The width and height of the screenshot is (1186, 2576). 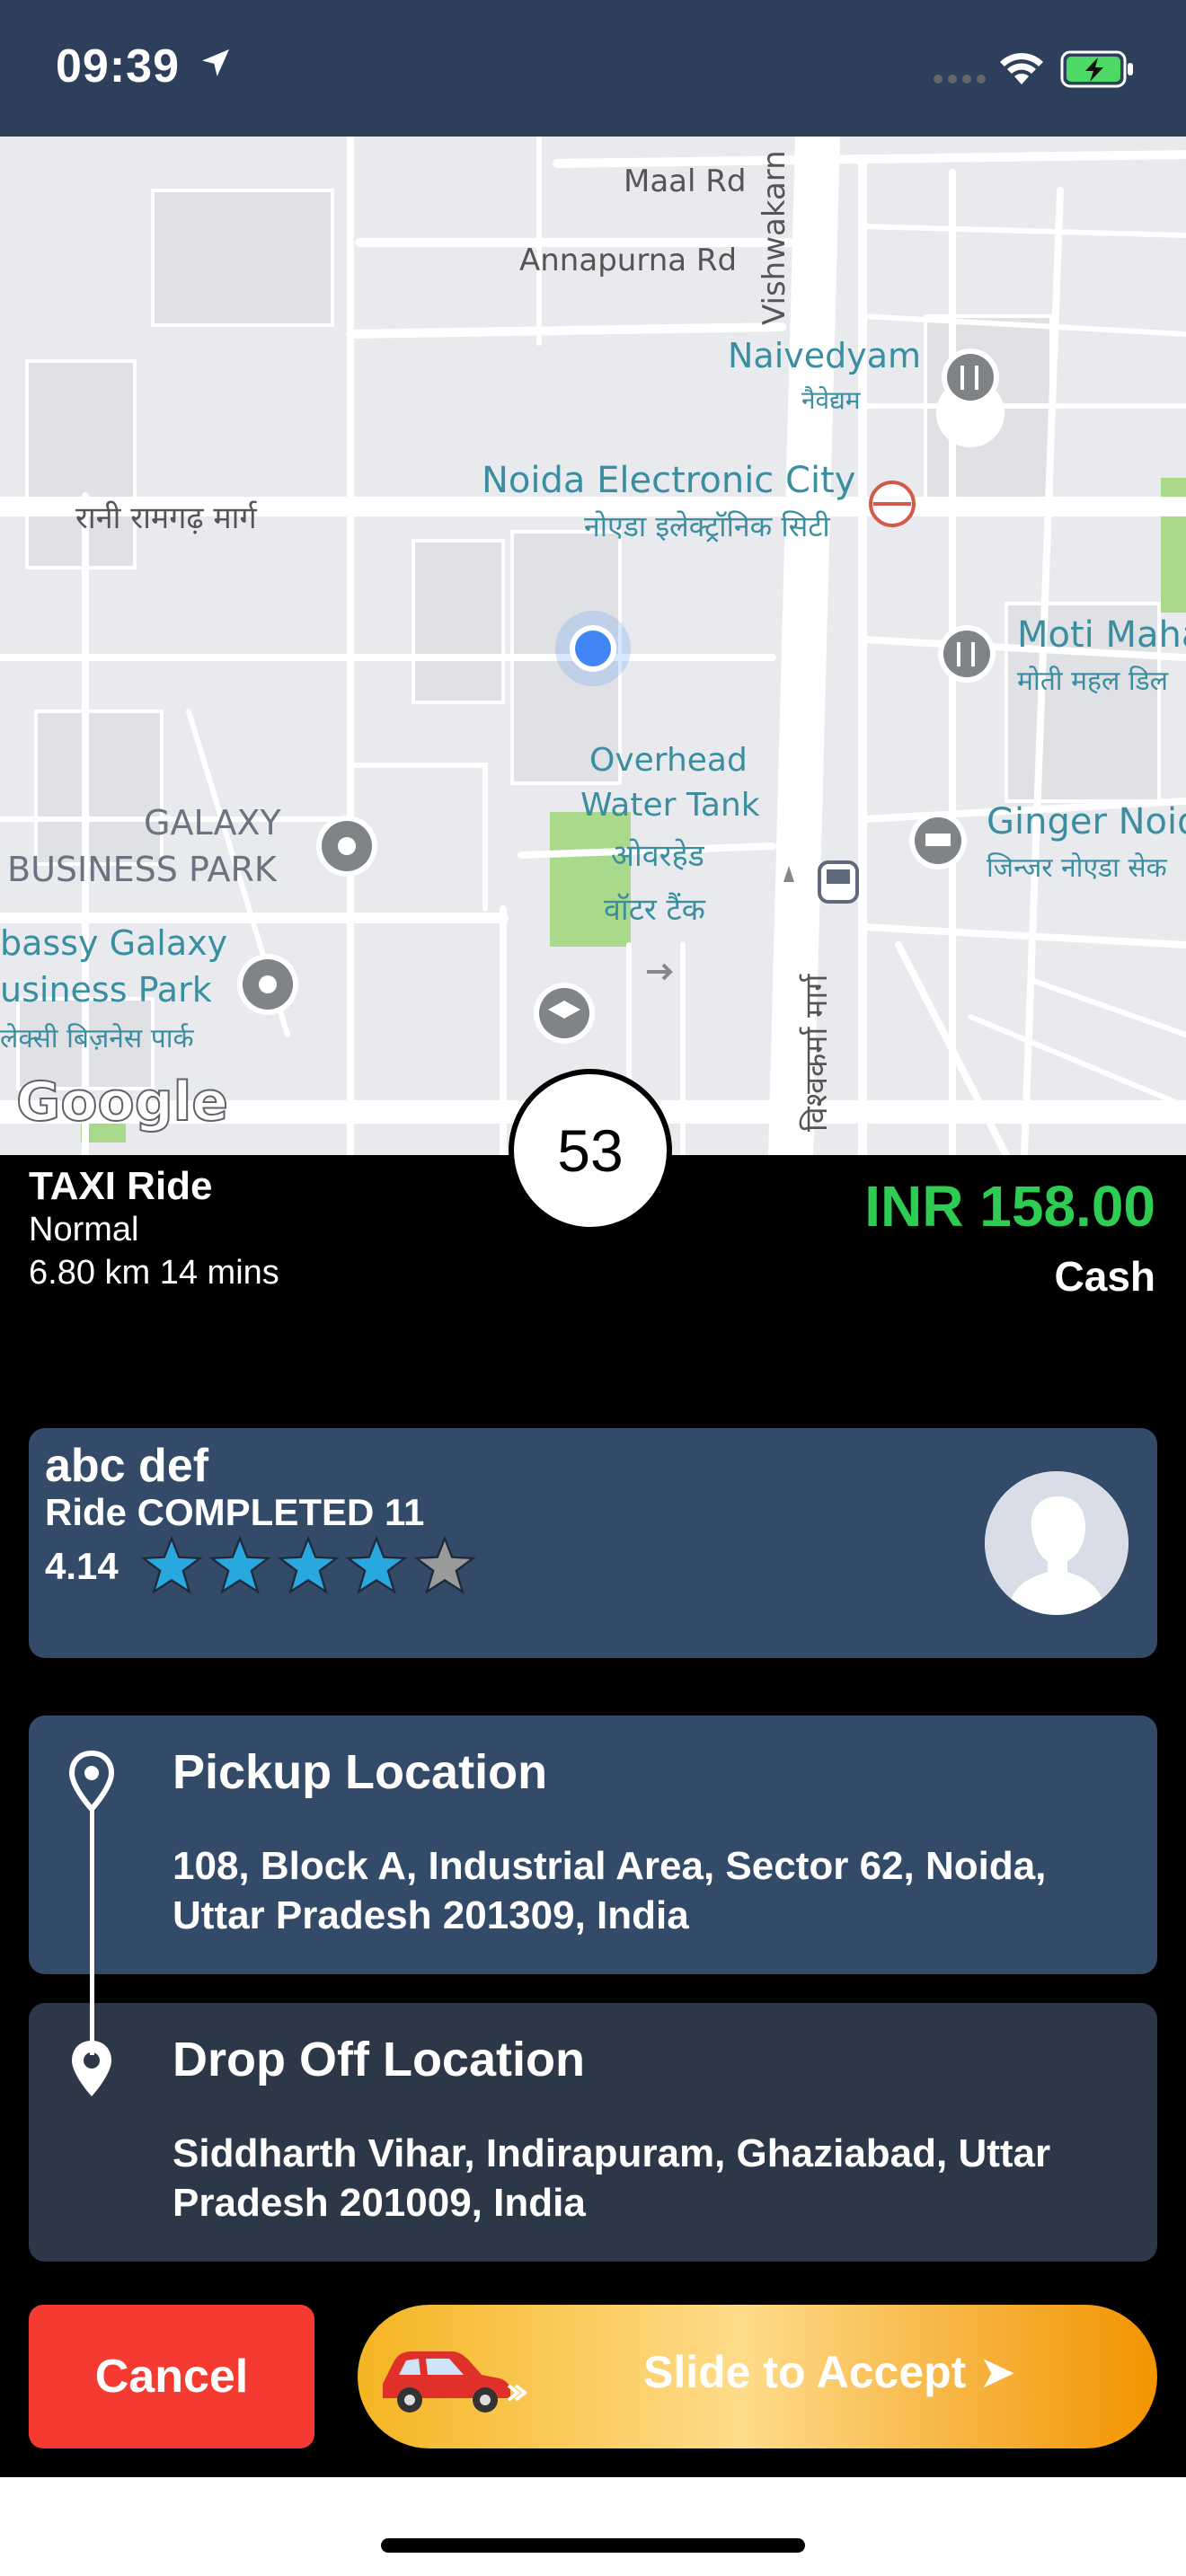 I want to click on map-label-overhead-tank-line1: Overhead, so click(x=668, y=760).